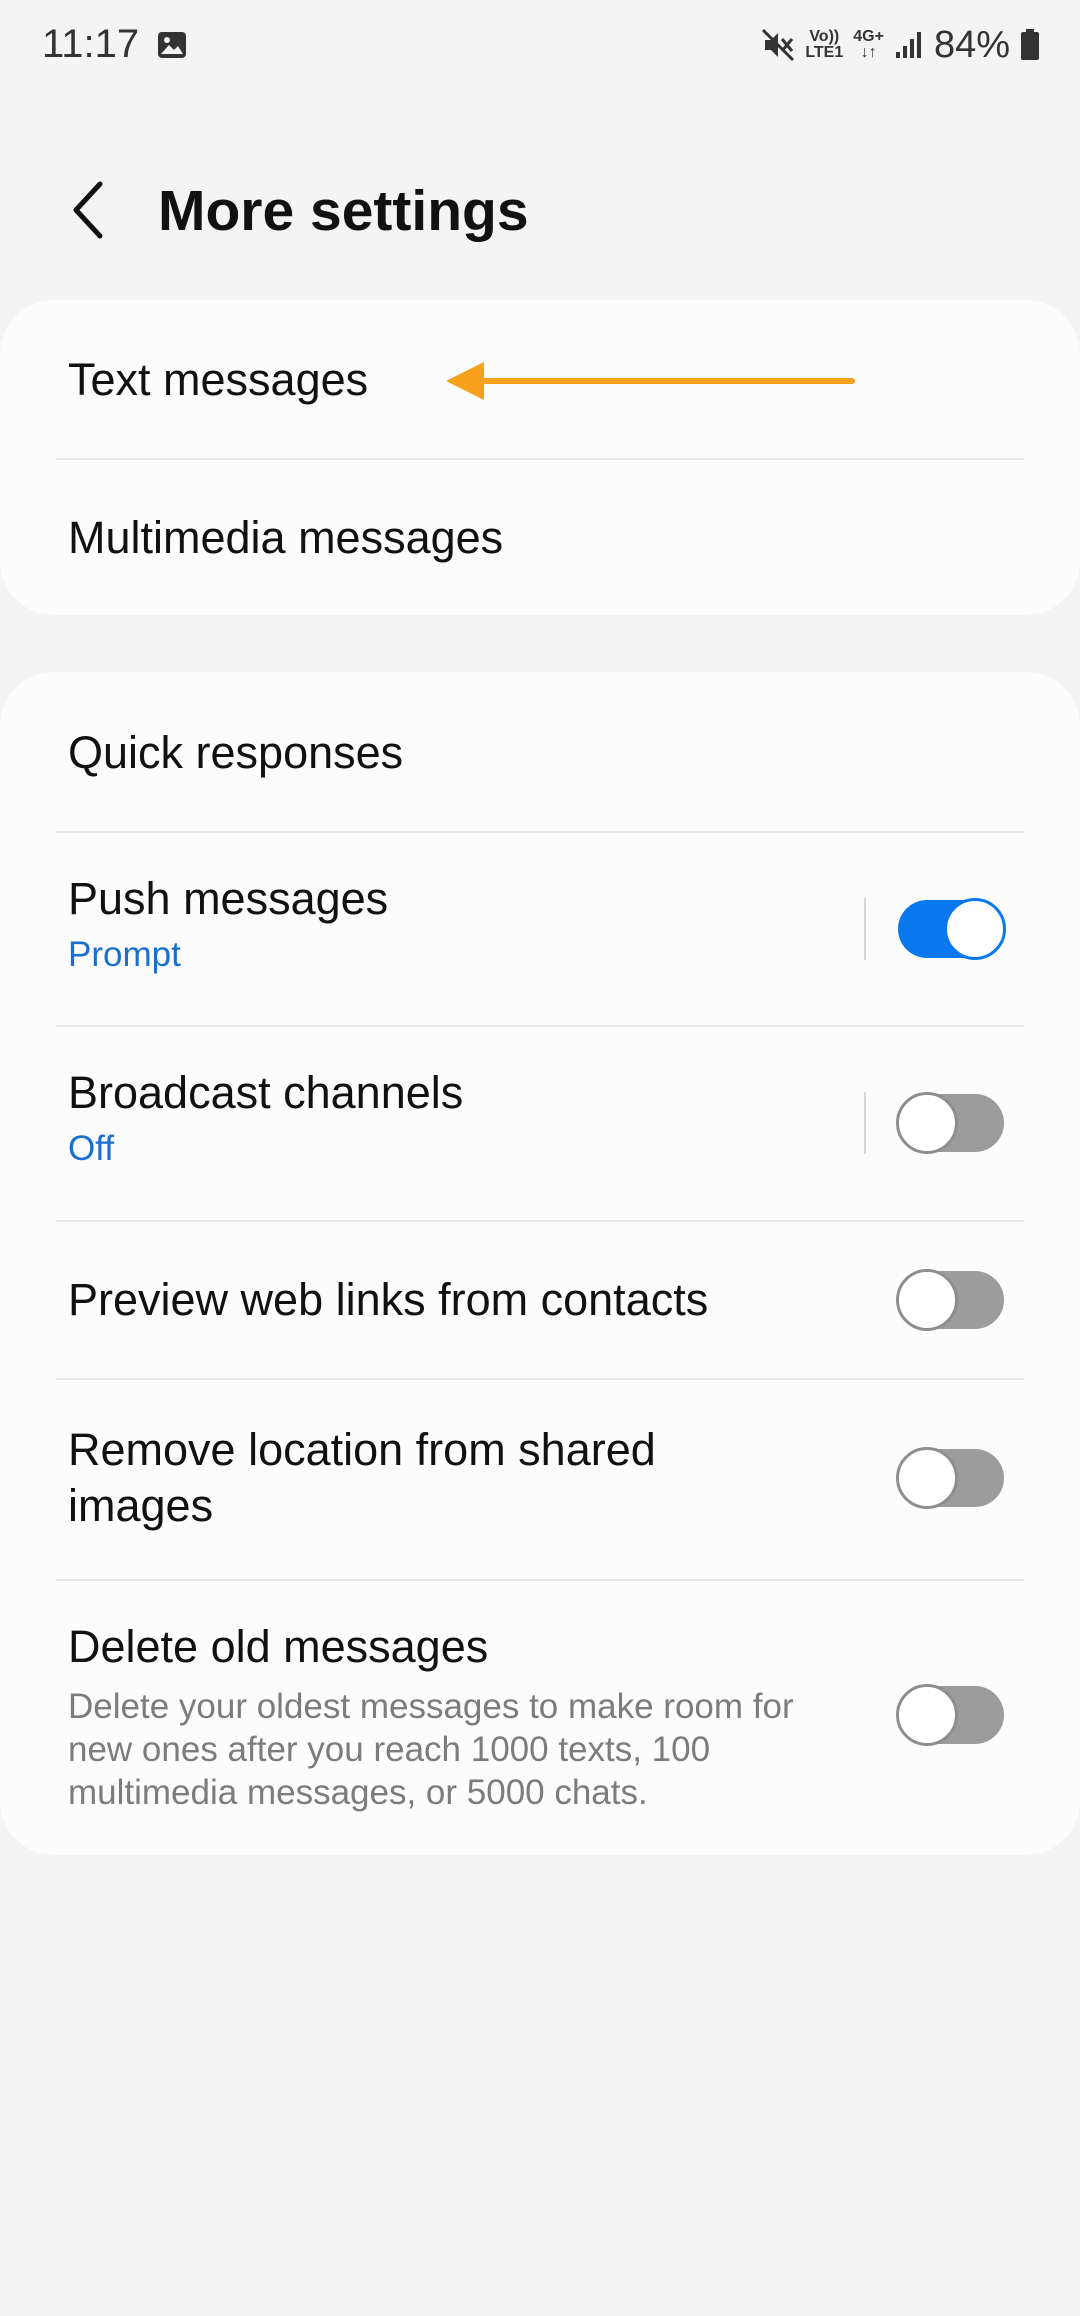 Image resolution: width=1080 pixels, height=2316 pixels. I want to click on preview-web-links-item: Preview web links from contacts, so click(540, 1300).